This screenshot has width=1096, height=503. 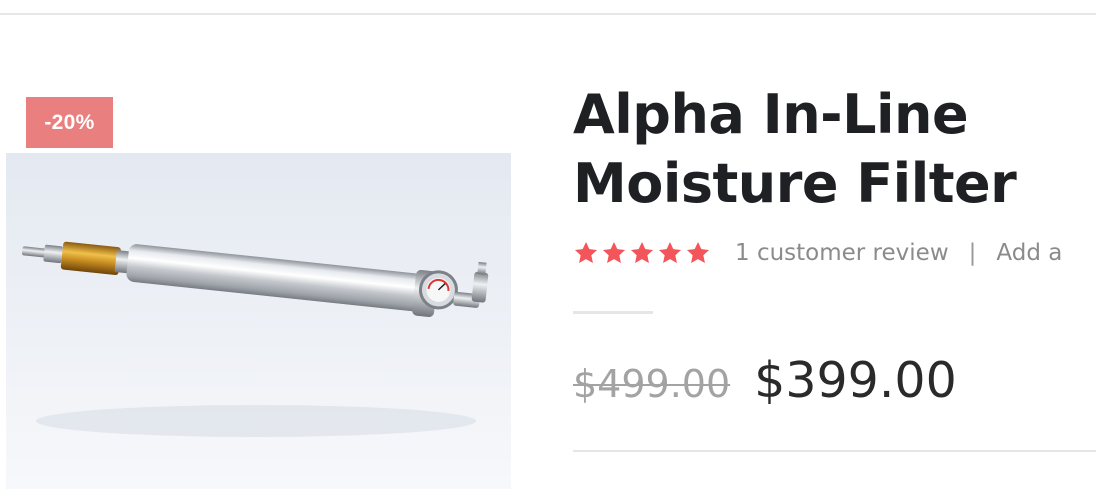 I want to click on regular-price: $499.00, so click(x=652, y=384).